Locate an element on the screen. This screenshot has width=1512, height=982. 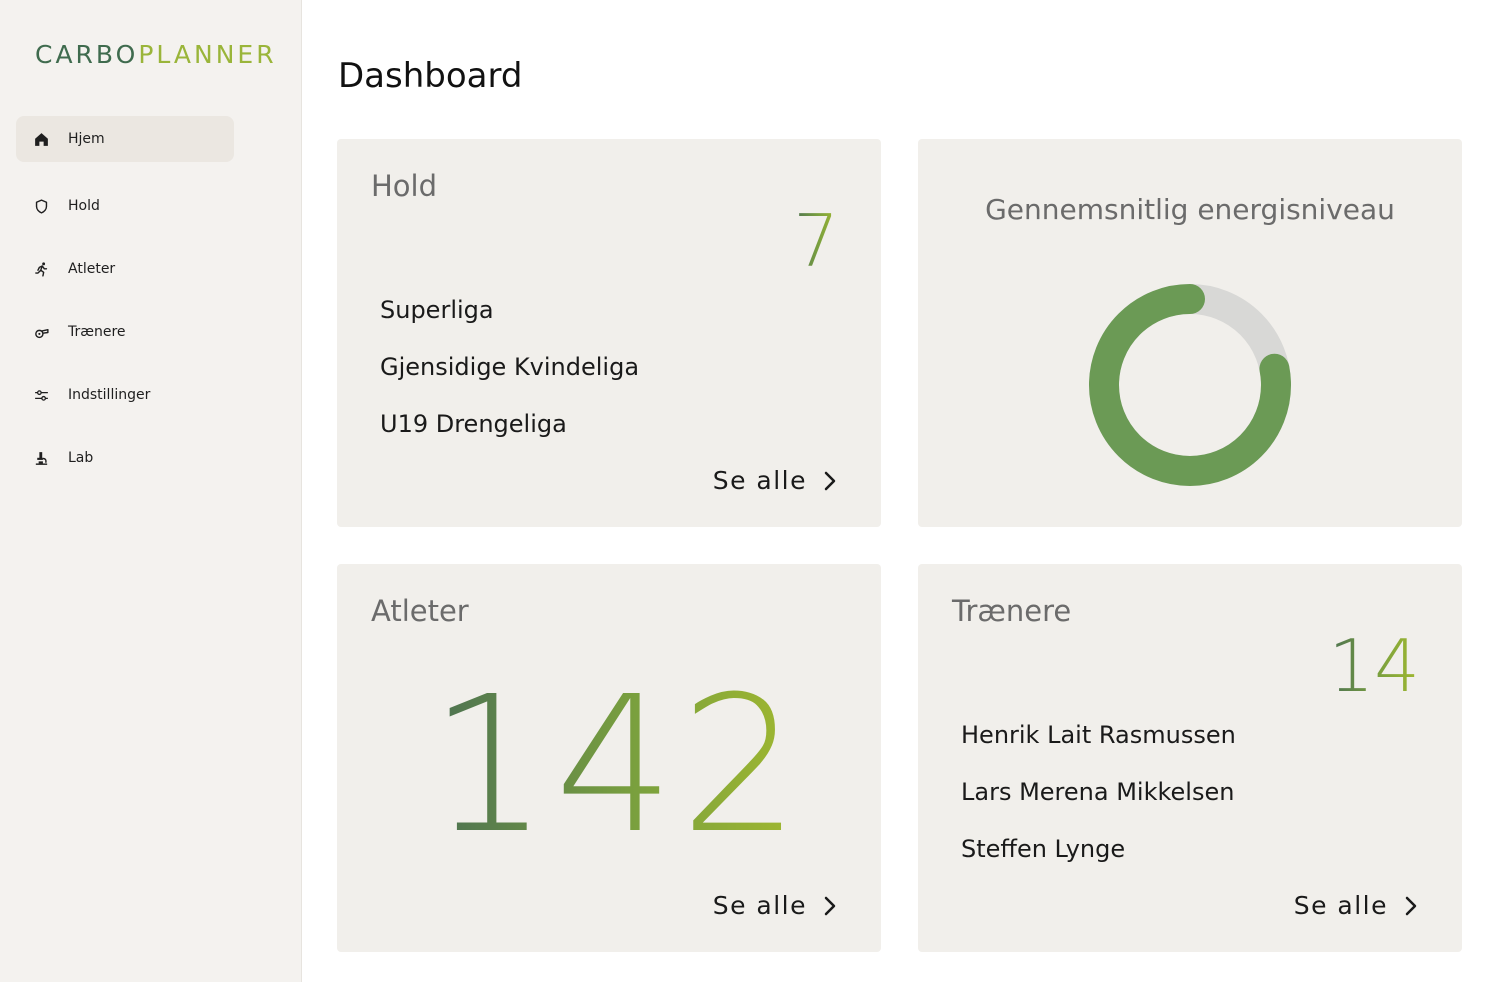
sidebar-item-label: Atleter is located at coordinates (92, 269).